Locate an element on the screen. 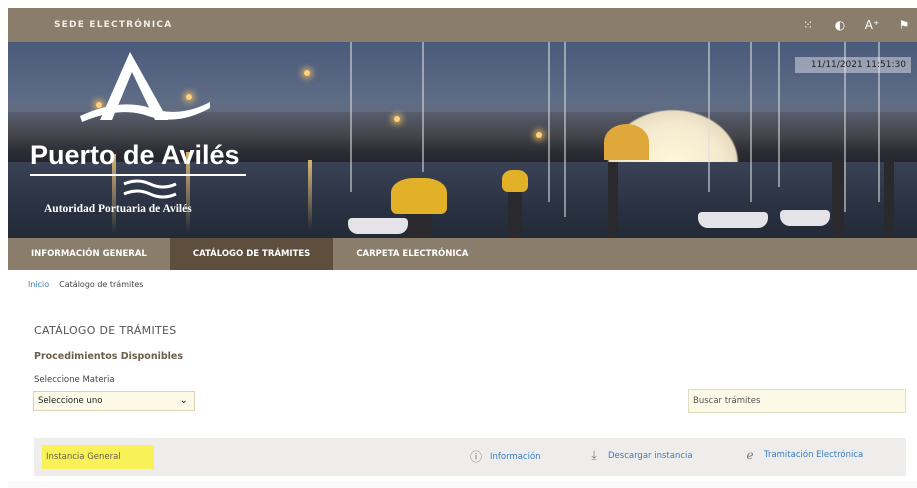  info-icon: ⓘ is located at coordinates (475, 457).